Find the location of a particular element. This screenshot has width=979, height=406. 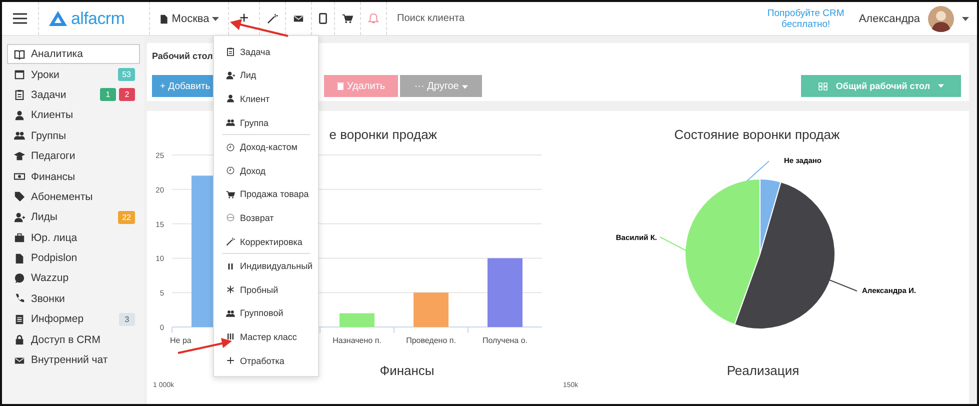

sidebar-item: Уроки 53 is located at coordinates (73, 74).